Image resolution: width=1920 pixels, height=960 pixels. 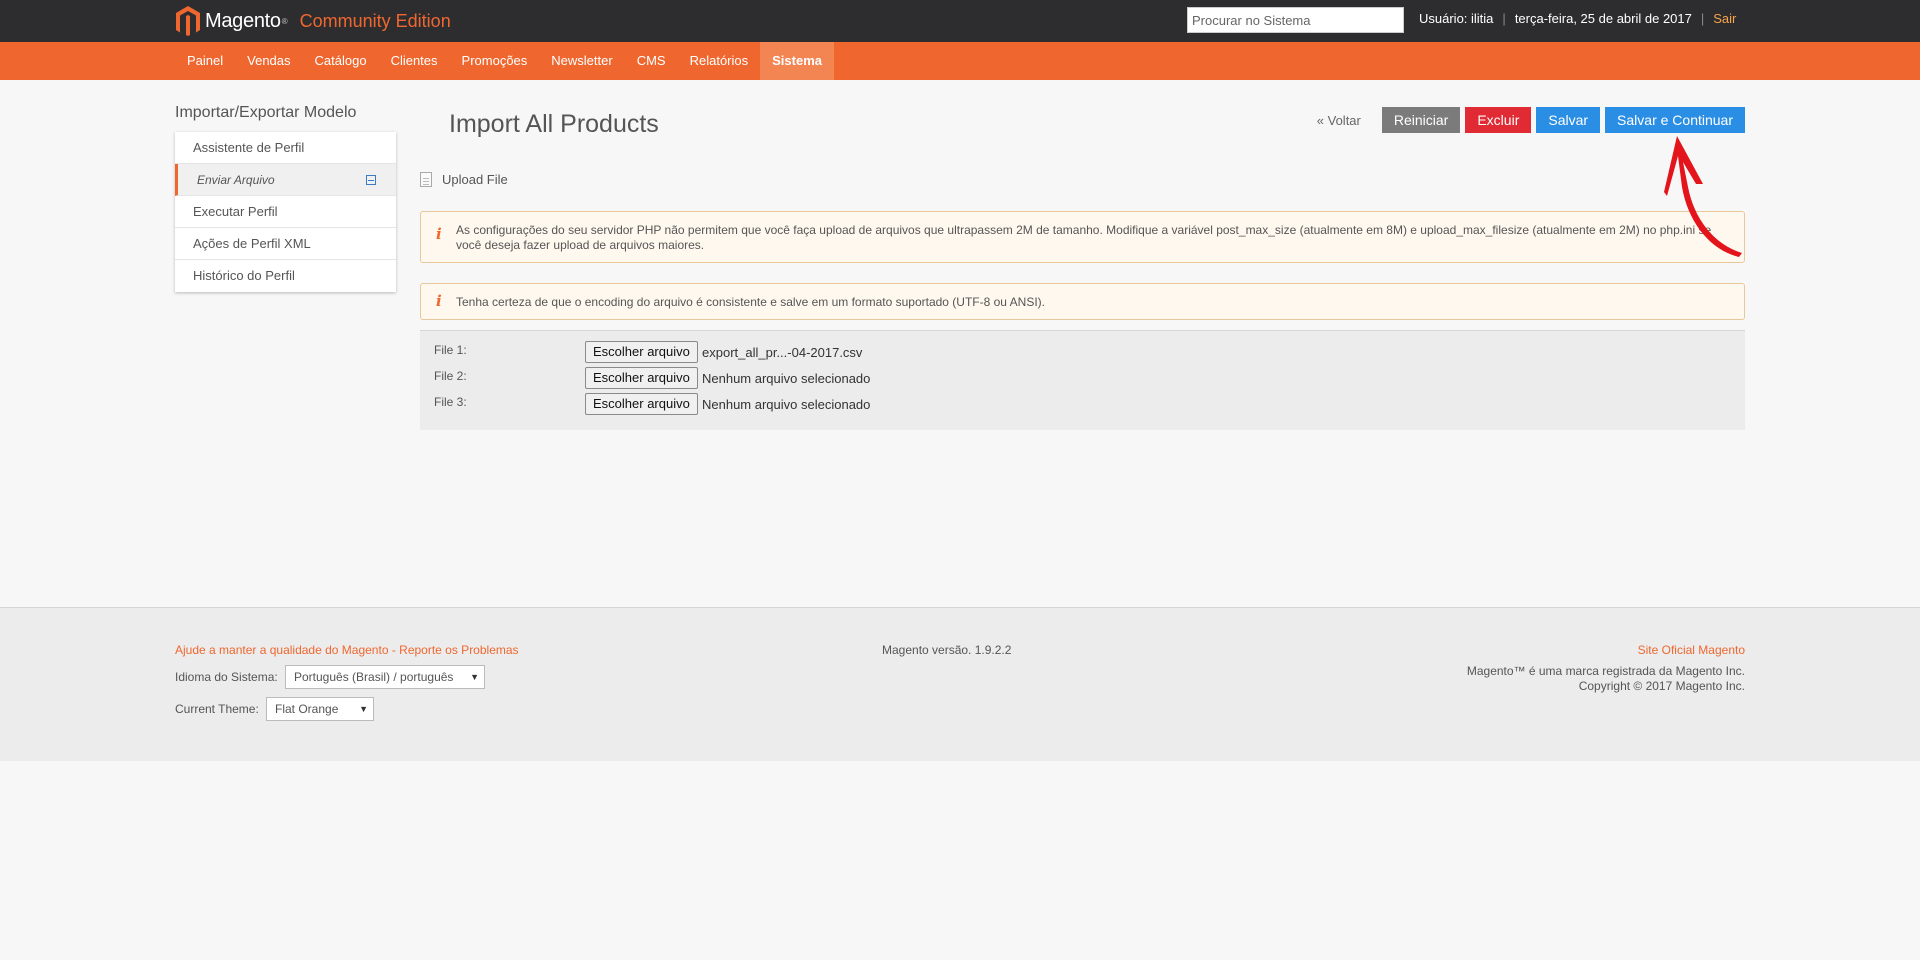 I want to click on page-title: Import All Products, so click(x=554, y=124).